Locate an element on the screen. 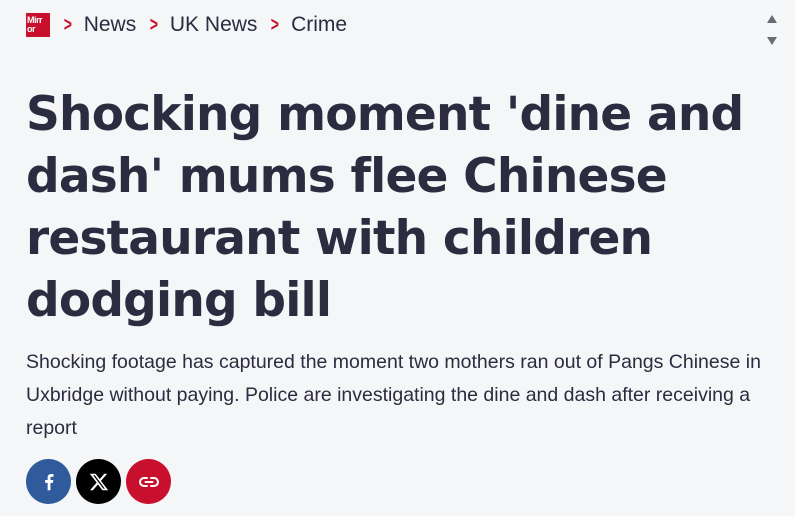  breadcrumb-crime: Crime is located at coordinates (319, 25).